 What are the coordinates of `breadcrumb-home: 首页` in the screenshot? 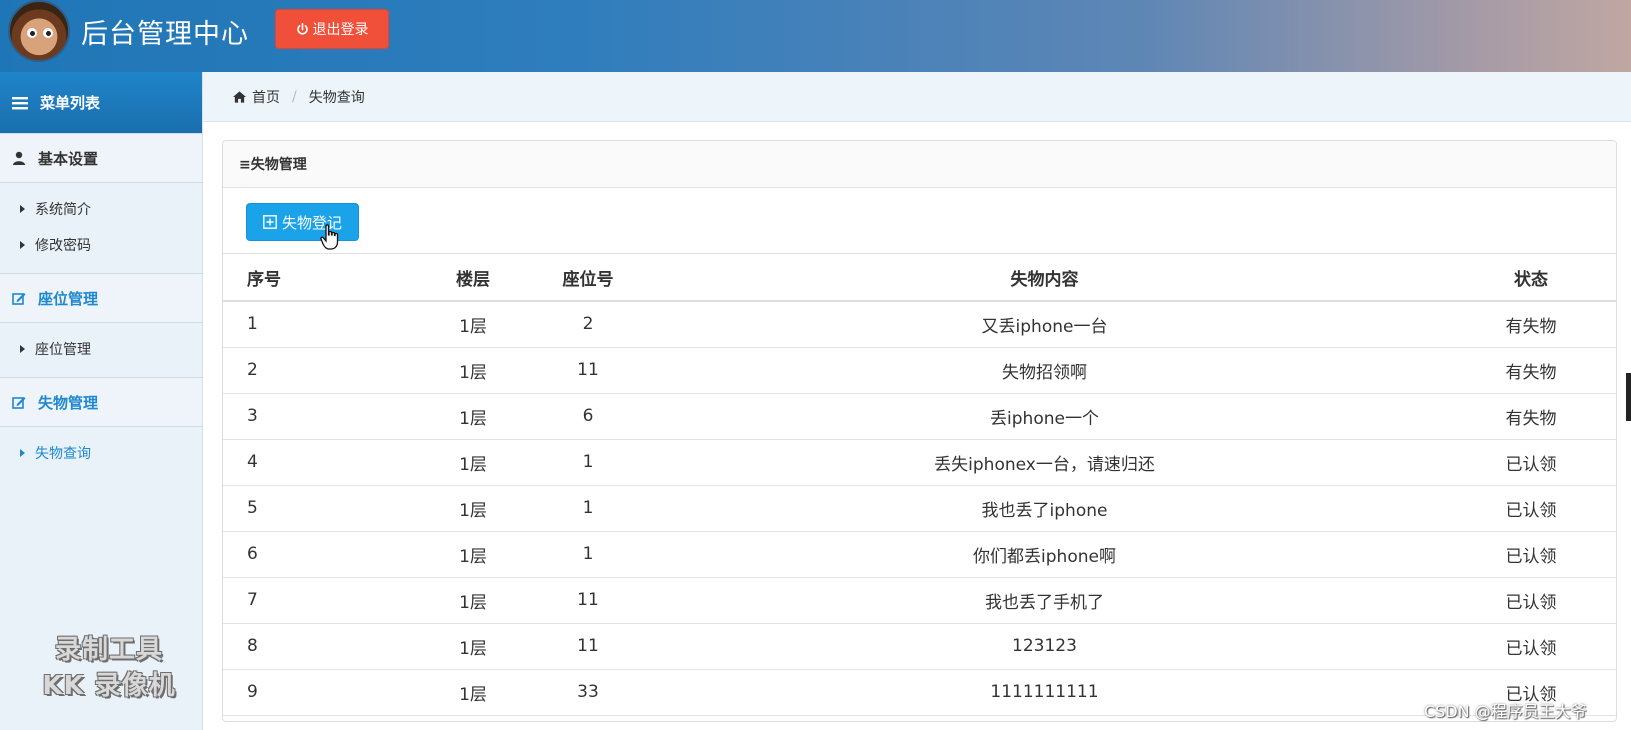 It's located at (266, 97).